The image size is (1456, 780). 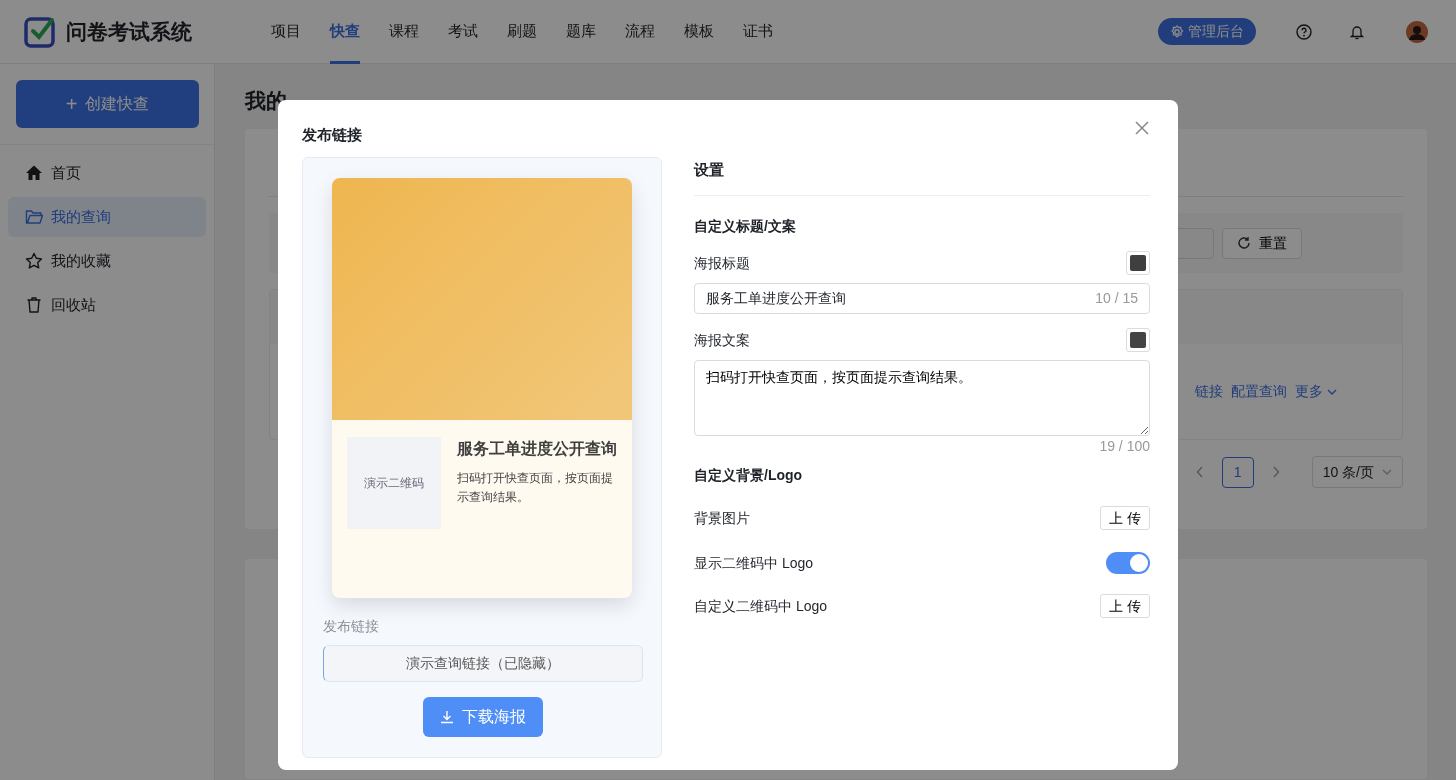 I want to click on link-field: 演示查询链接（已隐藏）, so click(x=483, y=663).